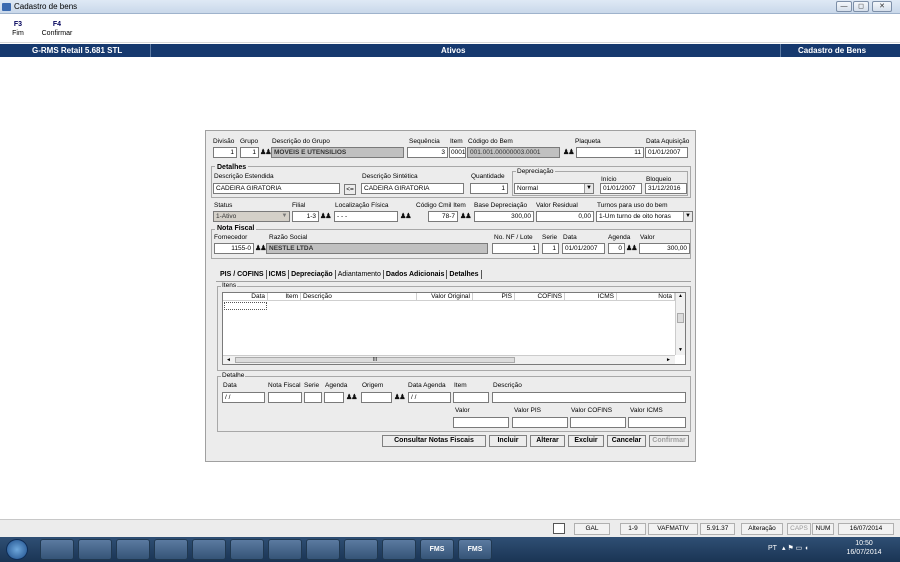  I want to click on horizontal-scrollbar: ◄ III ►, so click(449, 359).